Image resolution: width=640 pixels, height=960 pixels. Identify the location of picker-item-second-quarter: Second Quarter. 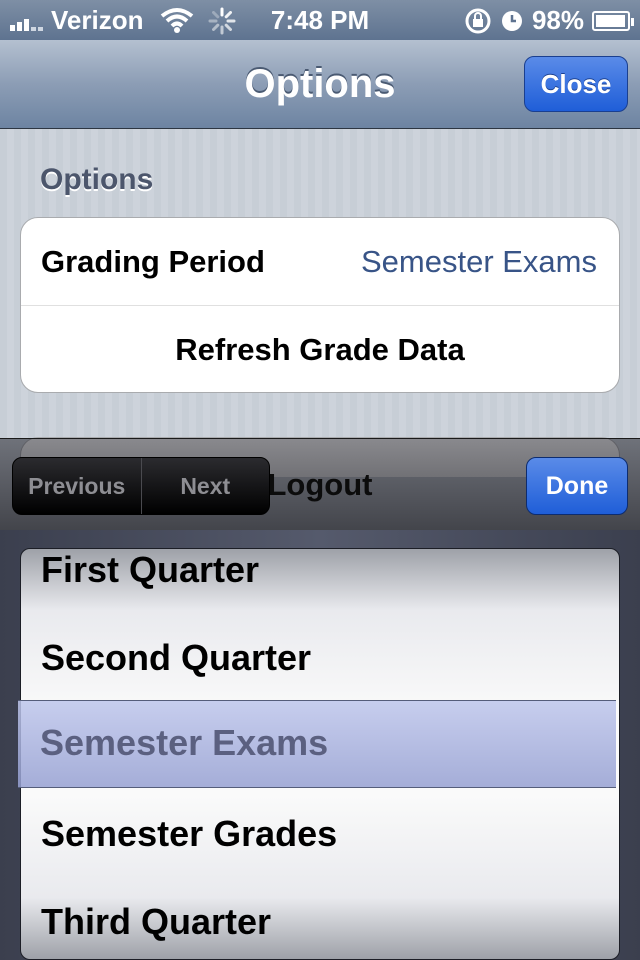
(176, 658).